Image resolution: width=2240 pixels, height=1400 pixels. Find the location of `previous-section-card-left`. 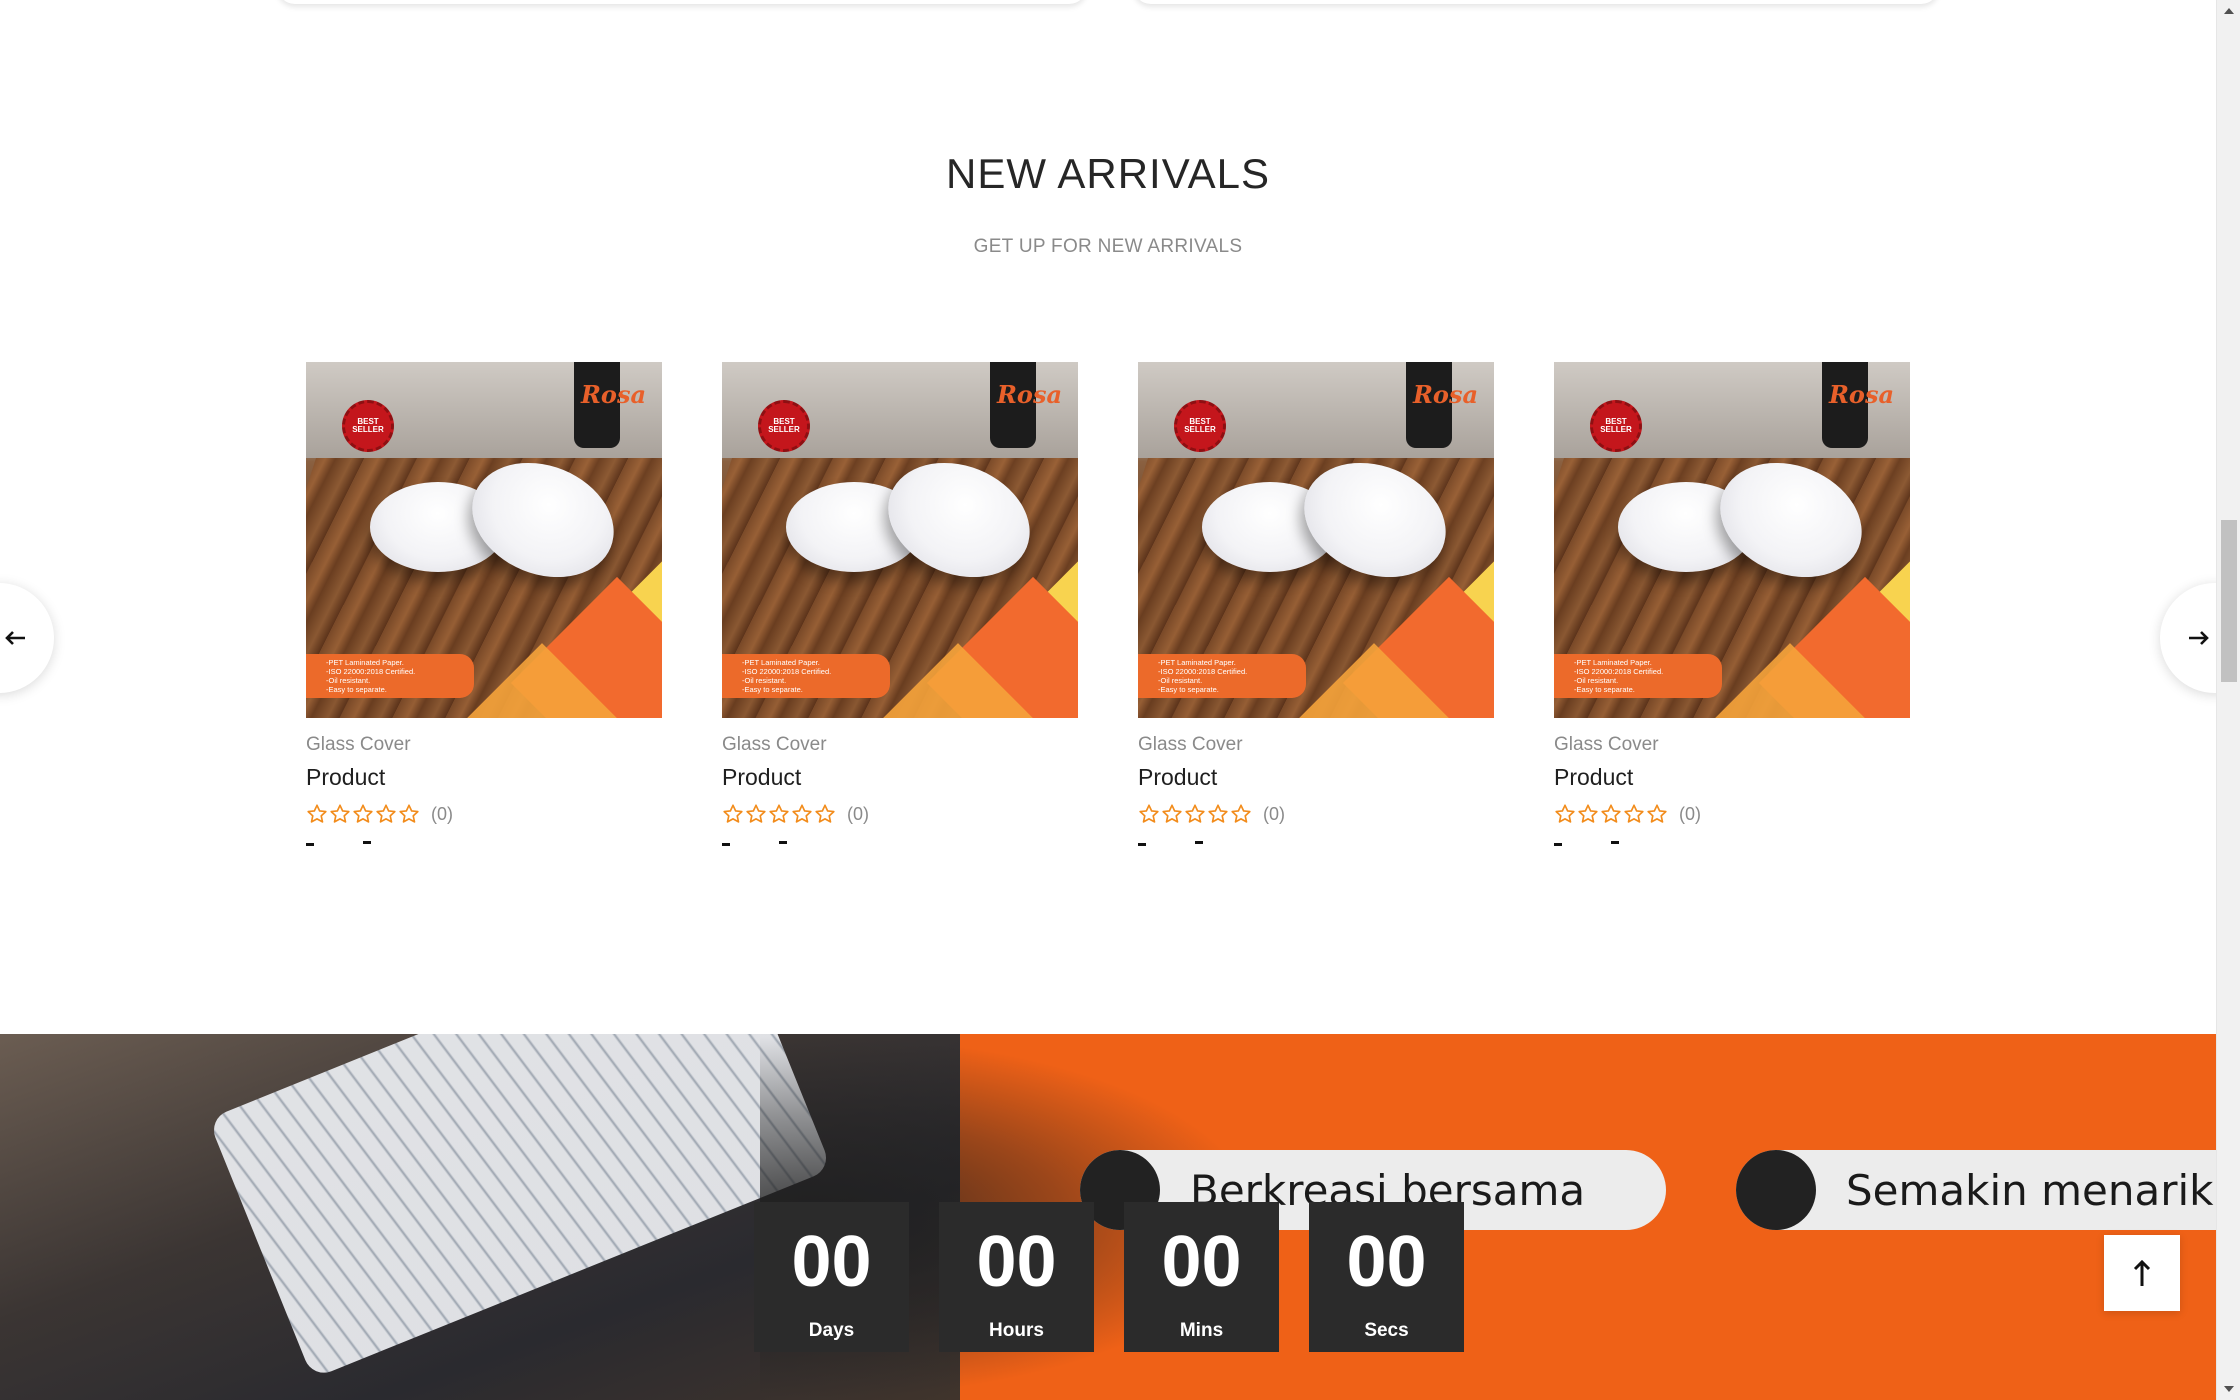

previous-section-card-left is located at coordinates (682, 2).